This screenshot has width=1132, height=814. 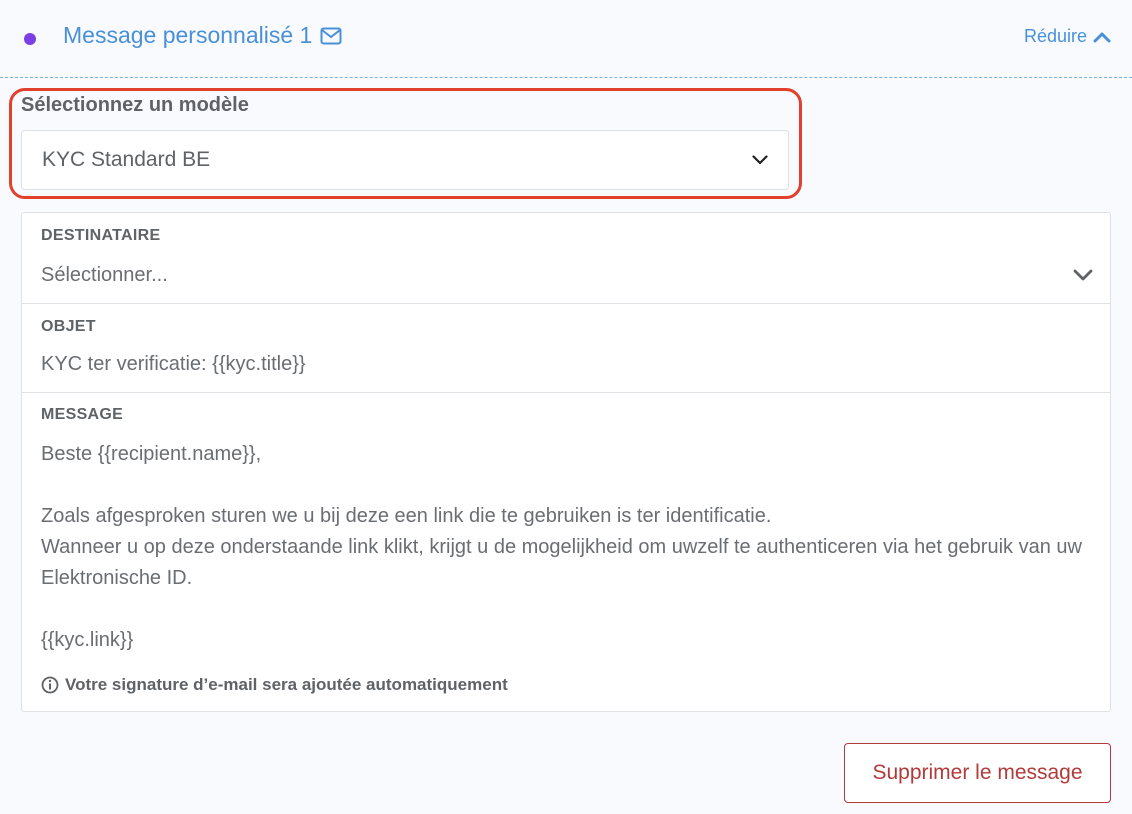 I want to click on collapse-button: Réduire, so click(x=1067, y=36).